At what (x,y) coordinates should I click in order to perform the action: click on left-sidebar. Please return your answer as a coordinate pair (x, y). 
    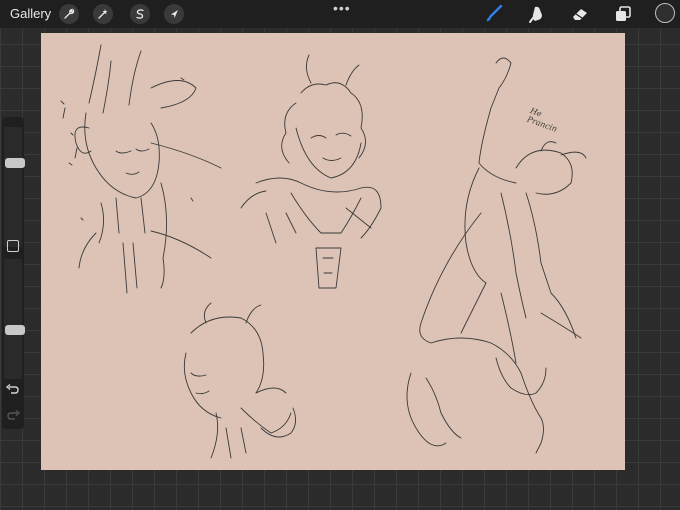
    Looking at the image, I should click on (13, 273).